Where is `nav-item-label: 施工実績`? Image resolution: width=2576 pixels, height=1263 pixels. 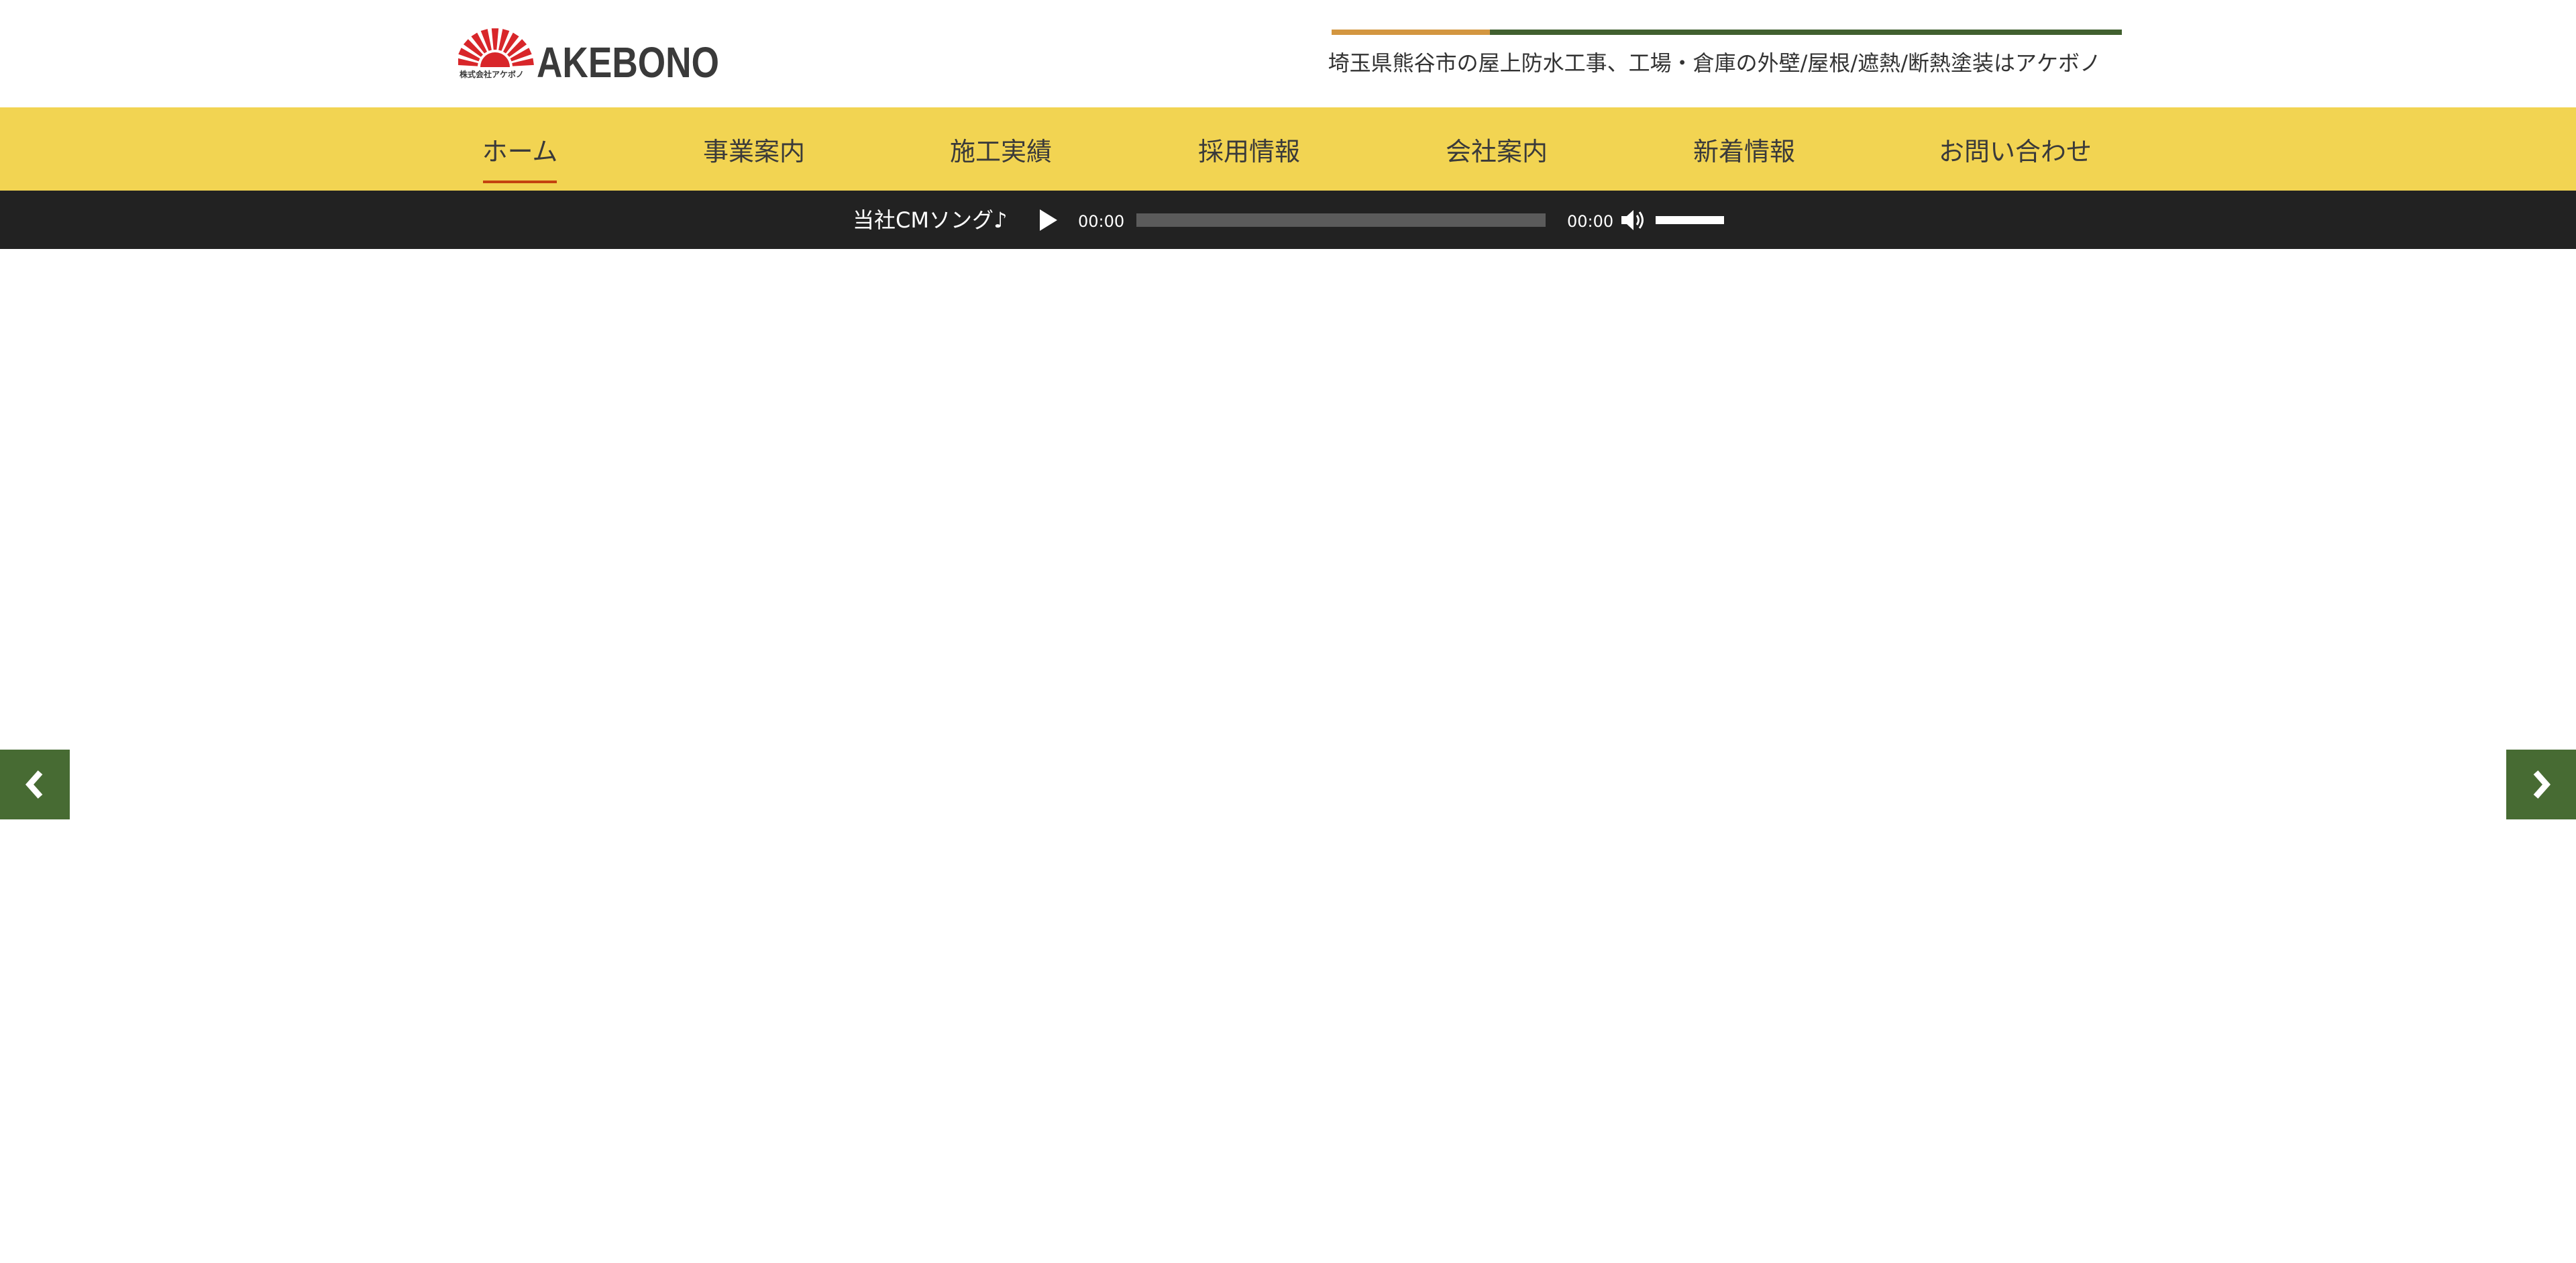 nav-item-label: 施工実績 is located at coordinates (1001, 151).